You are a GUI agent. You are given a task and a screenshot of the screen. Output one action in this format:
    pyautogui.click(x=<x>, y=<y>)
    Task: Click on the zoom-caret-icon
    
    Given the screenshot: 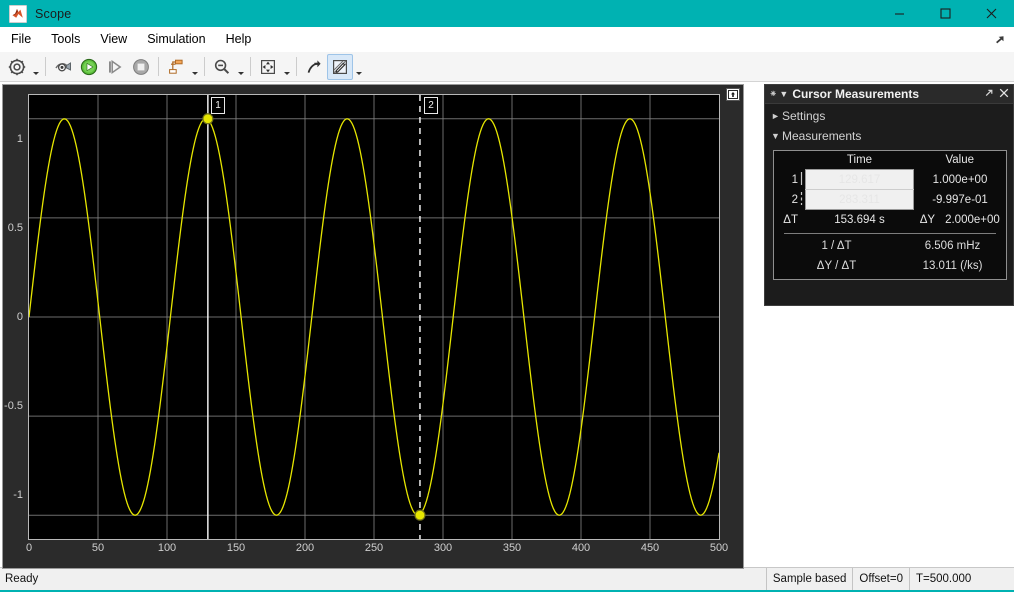 What is the action you would take?
    pyautogui.click(x=240, y=66)
    